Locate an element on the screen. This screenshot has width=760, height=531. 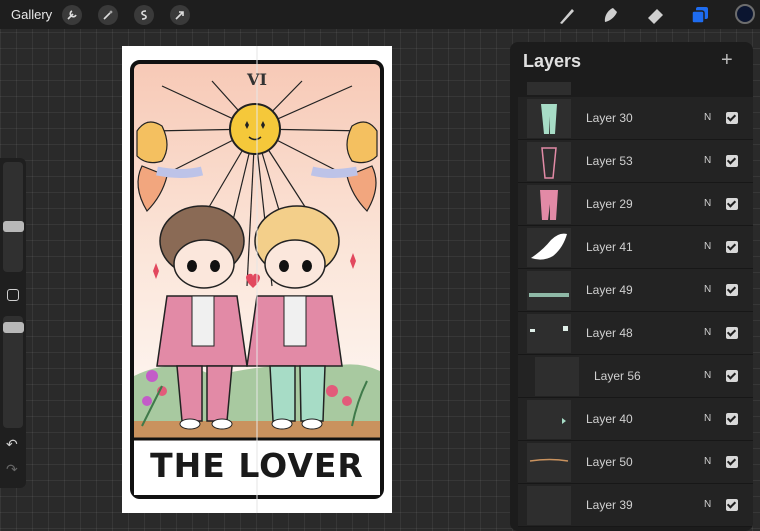
color-picker-swatch is located at coordinates (745, 14).